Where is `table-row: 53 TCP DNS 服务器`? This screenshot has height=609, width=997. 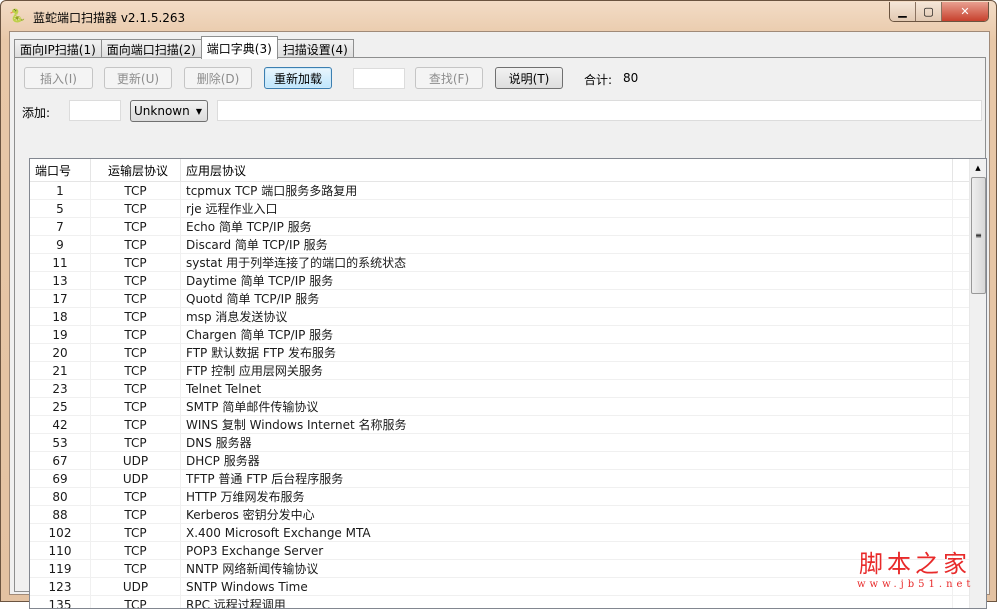
table-row: 53 TCP DNS 服务器 is located at coordinates (508, 443).